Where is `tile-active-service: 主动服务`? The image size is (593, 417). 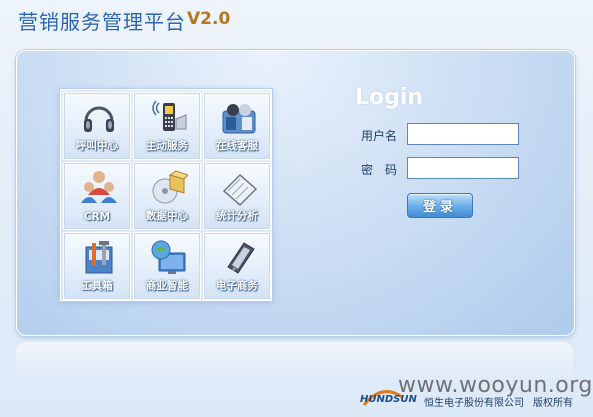
tile-active-service: 主动服务 is located at coordinates (167, 126).